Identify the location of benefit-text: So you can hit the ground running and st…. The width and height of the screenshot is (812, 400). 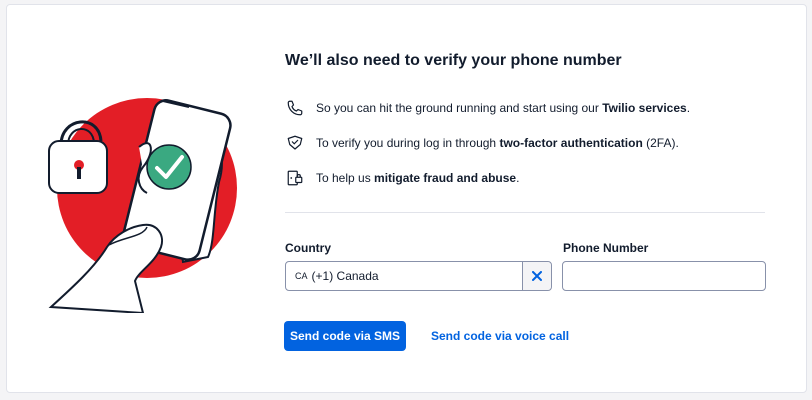
(459, 108).